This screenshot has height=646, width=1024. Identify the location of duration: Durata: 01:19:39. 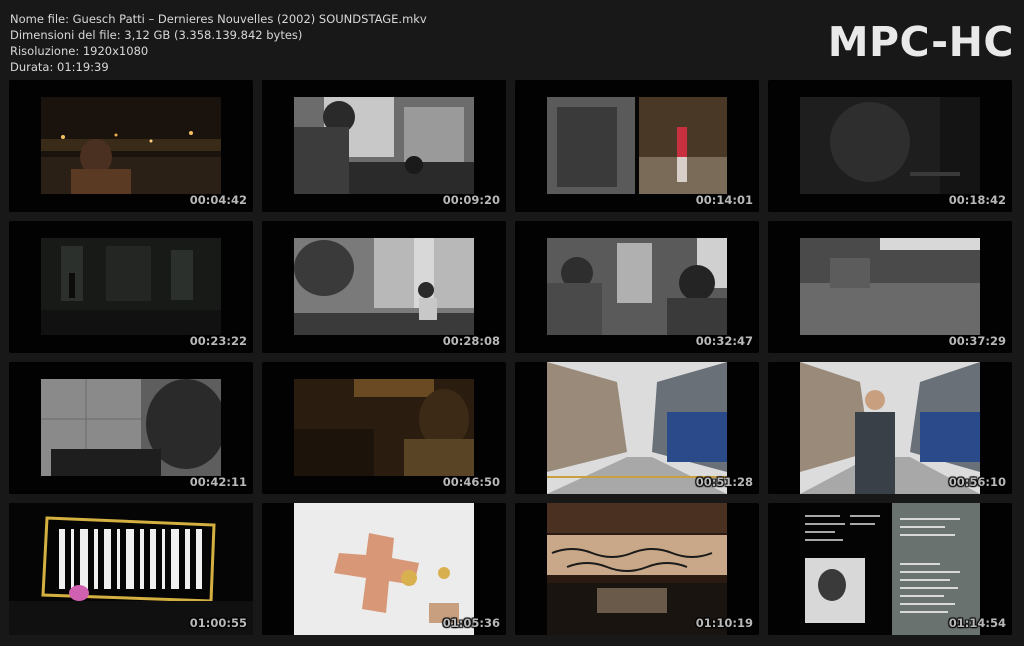
(59, 67).